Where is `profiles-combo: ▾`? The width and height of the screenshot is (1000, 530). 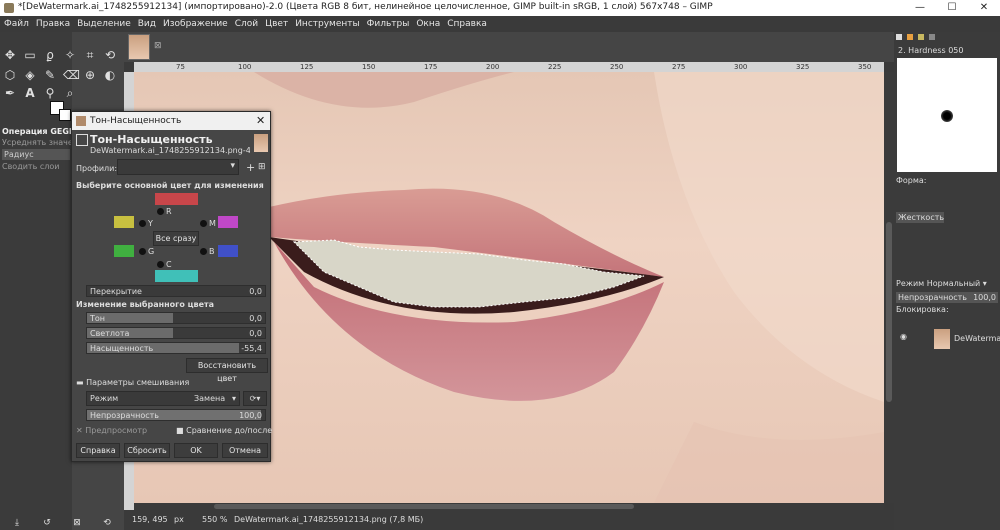 profiles-combo: ▾ is located at coordinates (178, 167).